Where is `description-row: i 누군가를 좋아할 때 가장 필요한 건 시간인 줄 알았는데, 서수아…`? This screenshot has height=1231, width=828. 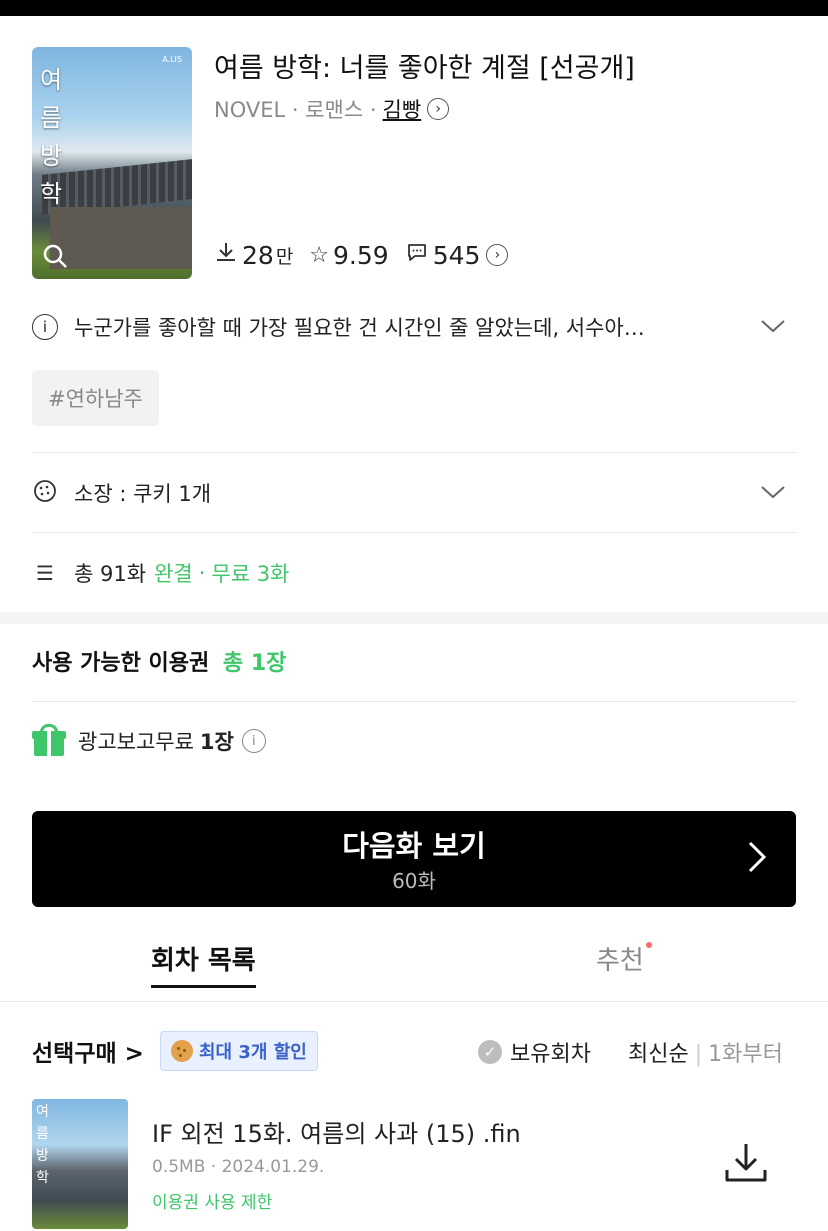
description-row: i 누군가를 좋아할 때 가장 필요한 건 시간인 줄 알았는데, 서수아… is located at coordinates (414, 327).